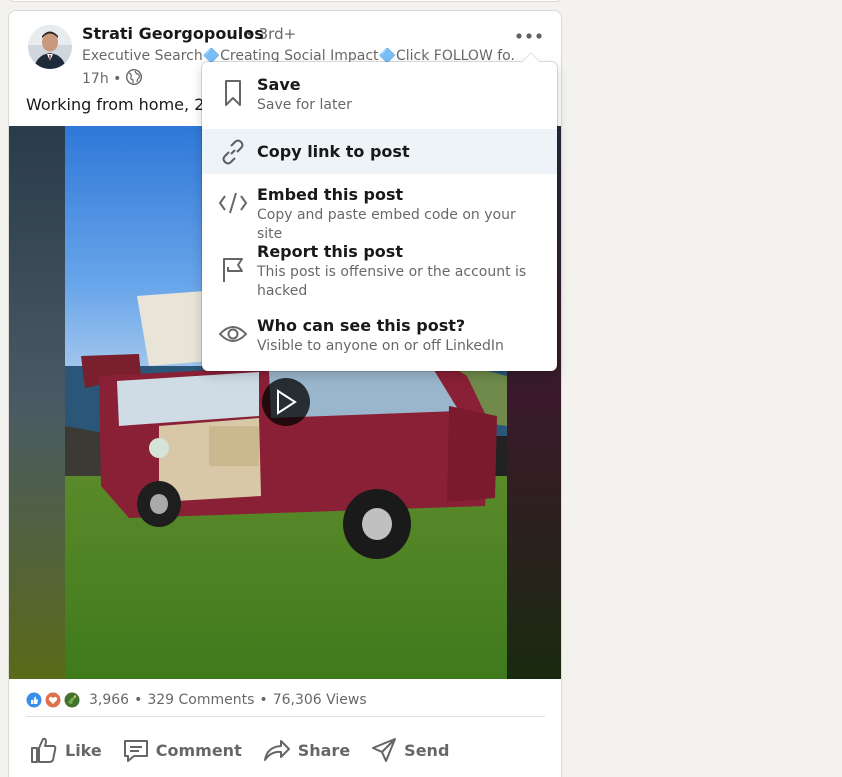 The image size is (842, 777). I want to click on play-icon, so click(287, 402).